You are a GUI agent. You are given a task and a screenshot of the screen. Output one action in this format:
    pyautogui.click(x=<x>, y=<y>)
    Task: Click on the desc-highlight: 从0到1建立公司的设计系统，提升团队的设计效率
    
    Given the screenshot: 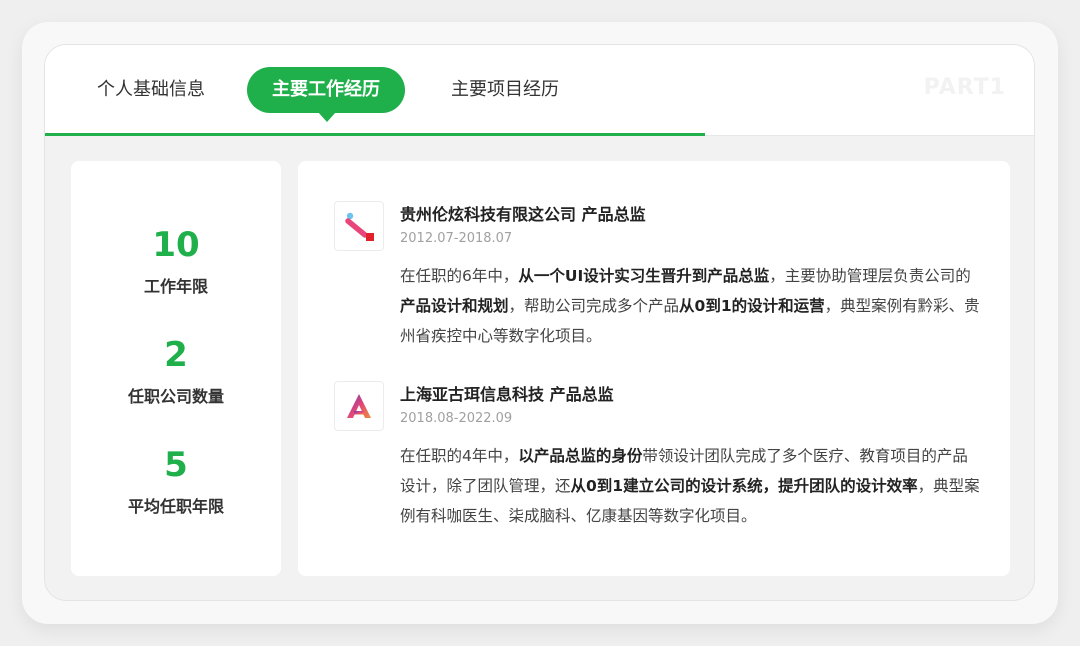 What is the action you would take?
    pyautogui.click(x=744, y=486)
    